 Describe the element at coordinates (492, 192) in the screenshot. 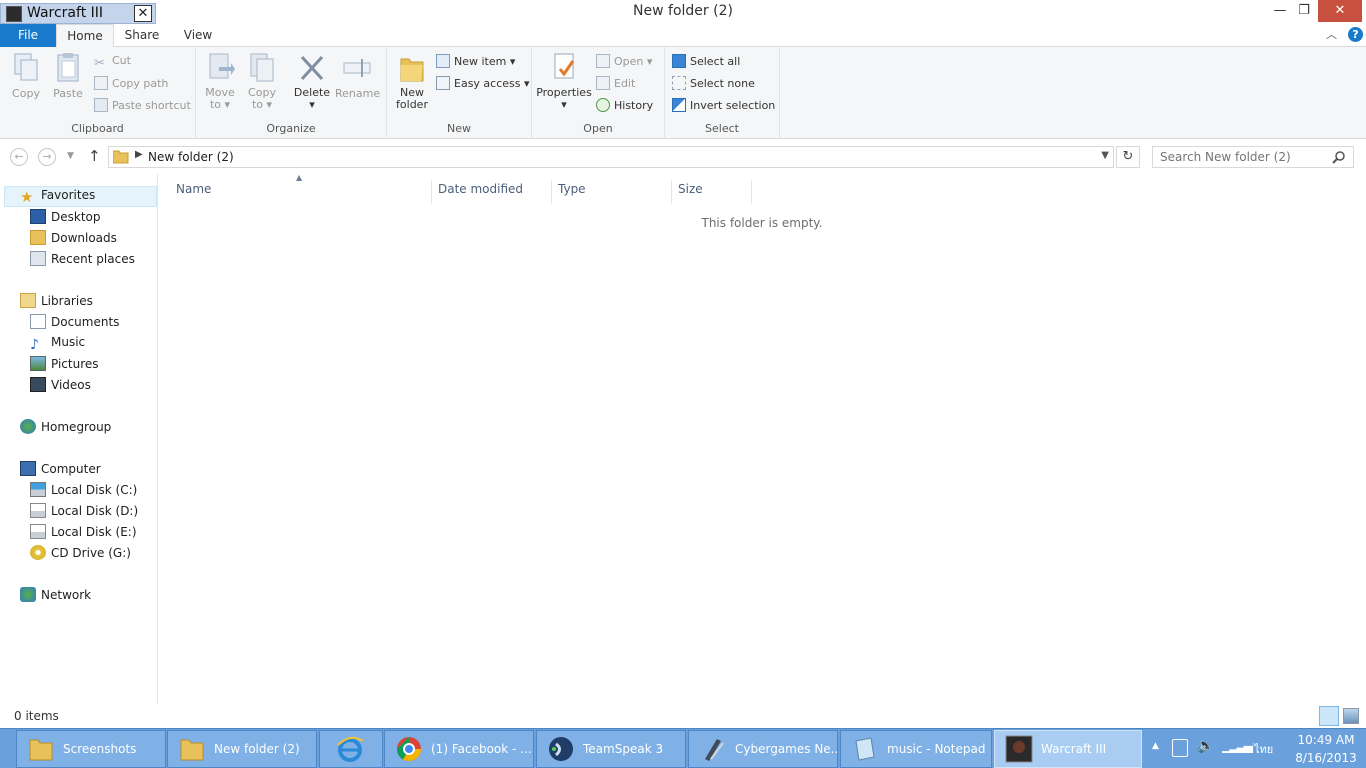

I see `column-date-modified-header: Date modified` at that location.